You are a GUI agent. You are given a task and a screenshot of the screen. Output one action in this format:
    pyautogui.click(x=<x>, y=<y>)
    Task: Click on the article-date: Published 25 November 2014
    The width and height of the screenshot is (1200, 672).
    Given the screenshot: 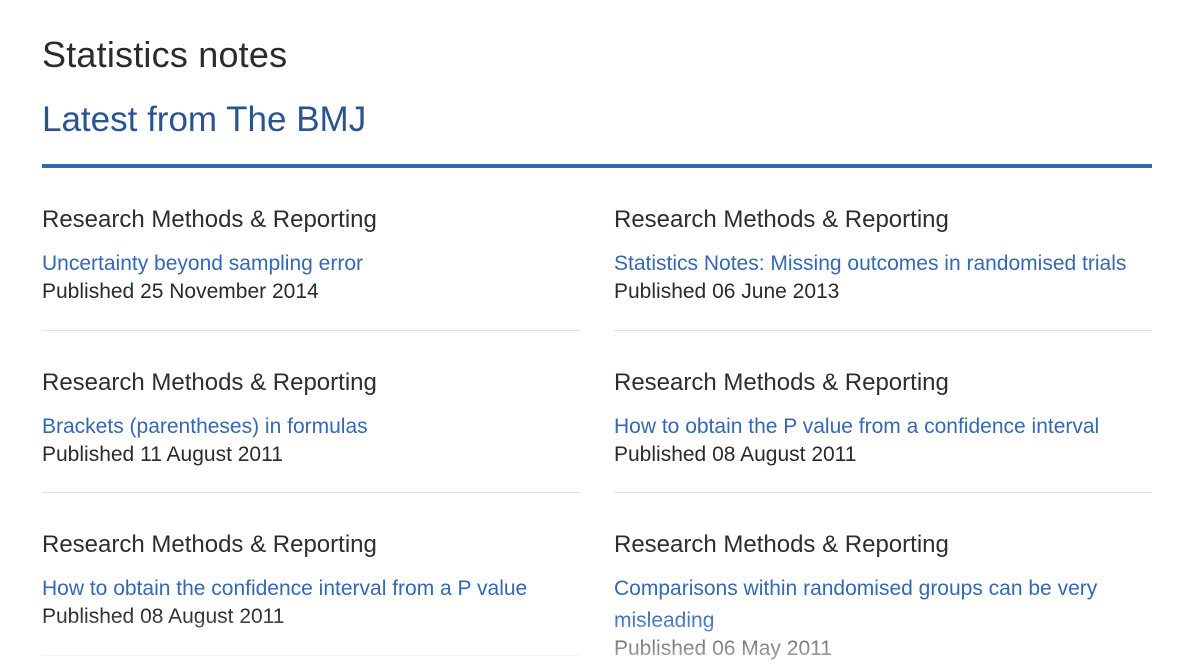 What is the action you would take?
    pyautogui.click(x=180, y=291)
    